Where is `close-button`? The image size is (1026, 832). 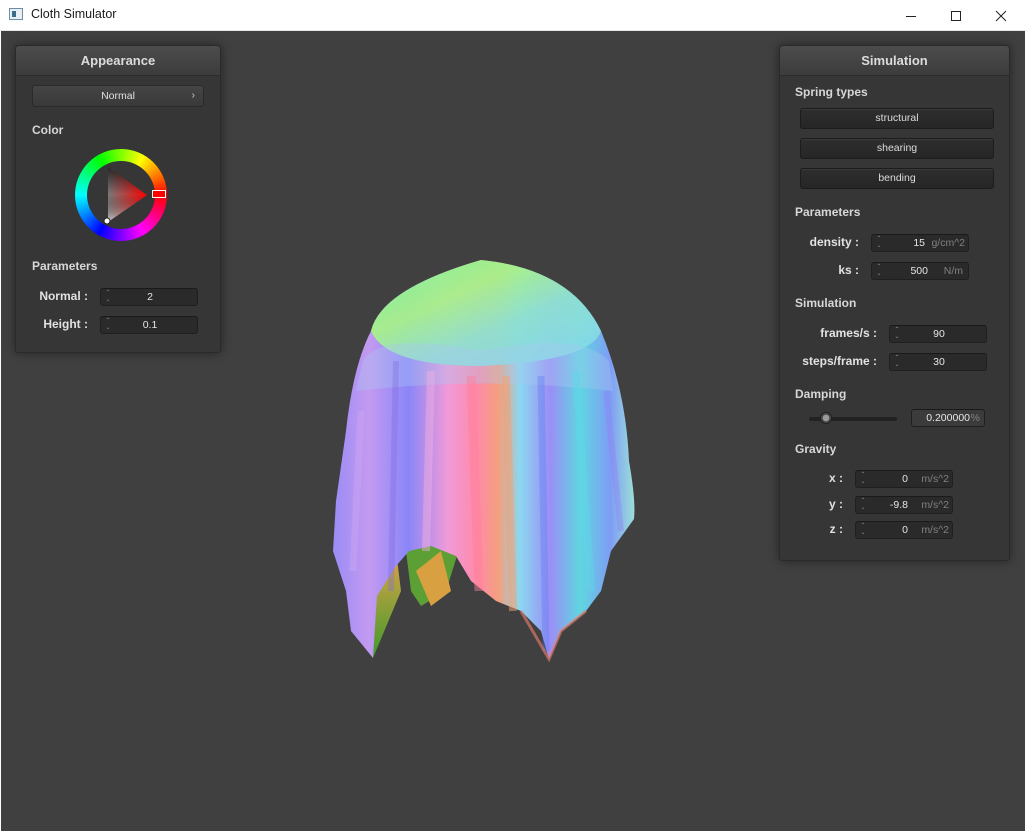
close-button is located at coordinates (1001, 15).